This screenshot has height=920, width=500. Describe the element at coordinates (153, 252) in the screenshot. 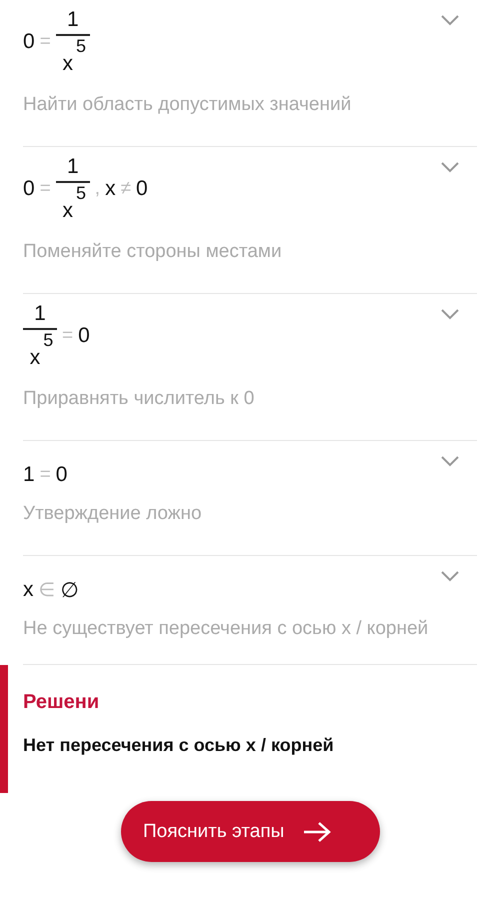

I see `step-description: Поменяйте стороны местами` at that location.